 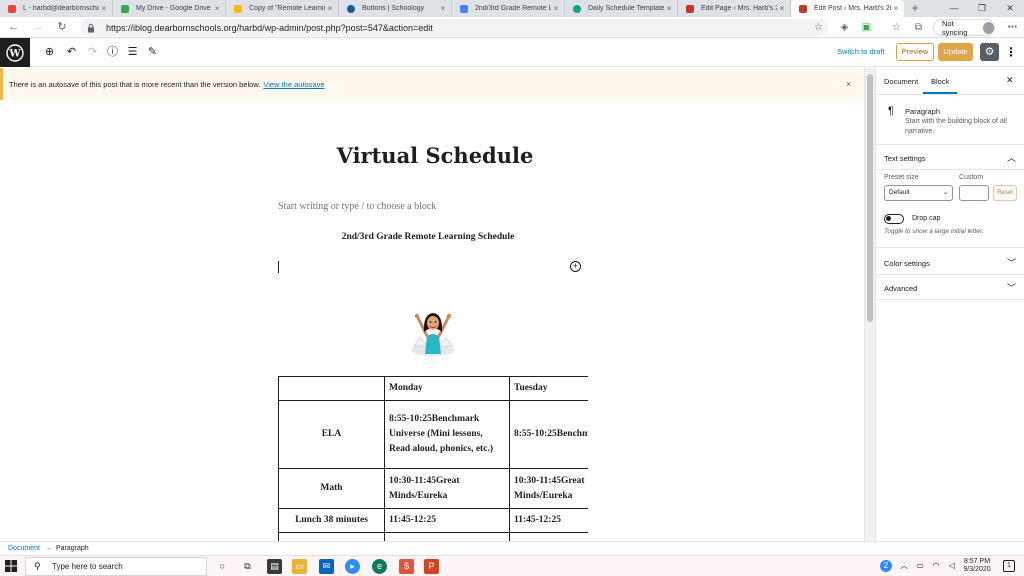 What do you see at coordinates (447, 388) in the screenshot?
I see `table-cell: Monday` at bounding box center [447, 388].